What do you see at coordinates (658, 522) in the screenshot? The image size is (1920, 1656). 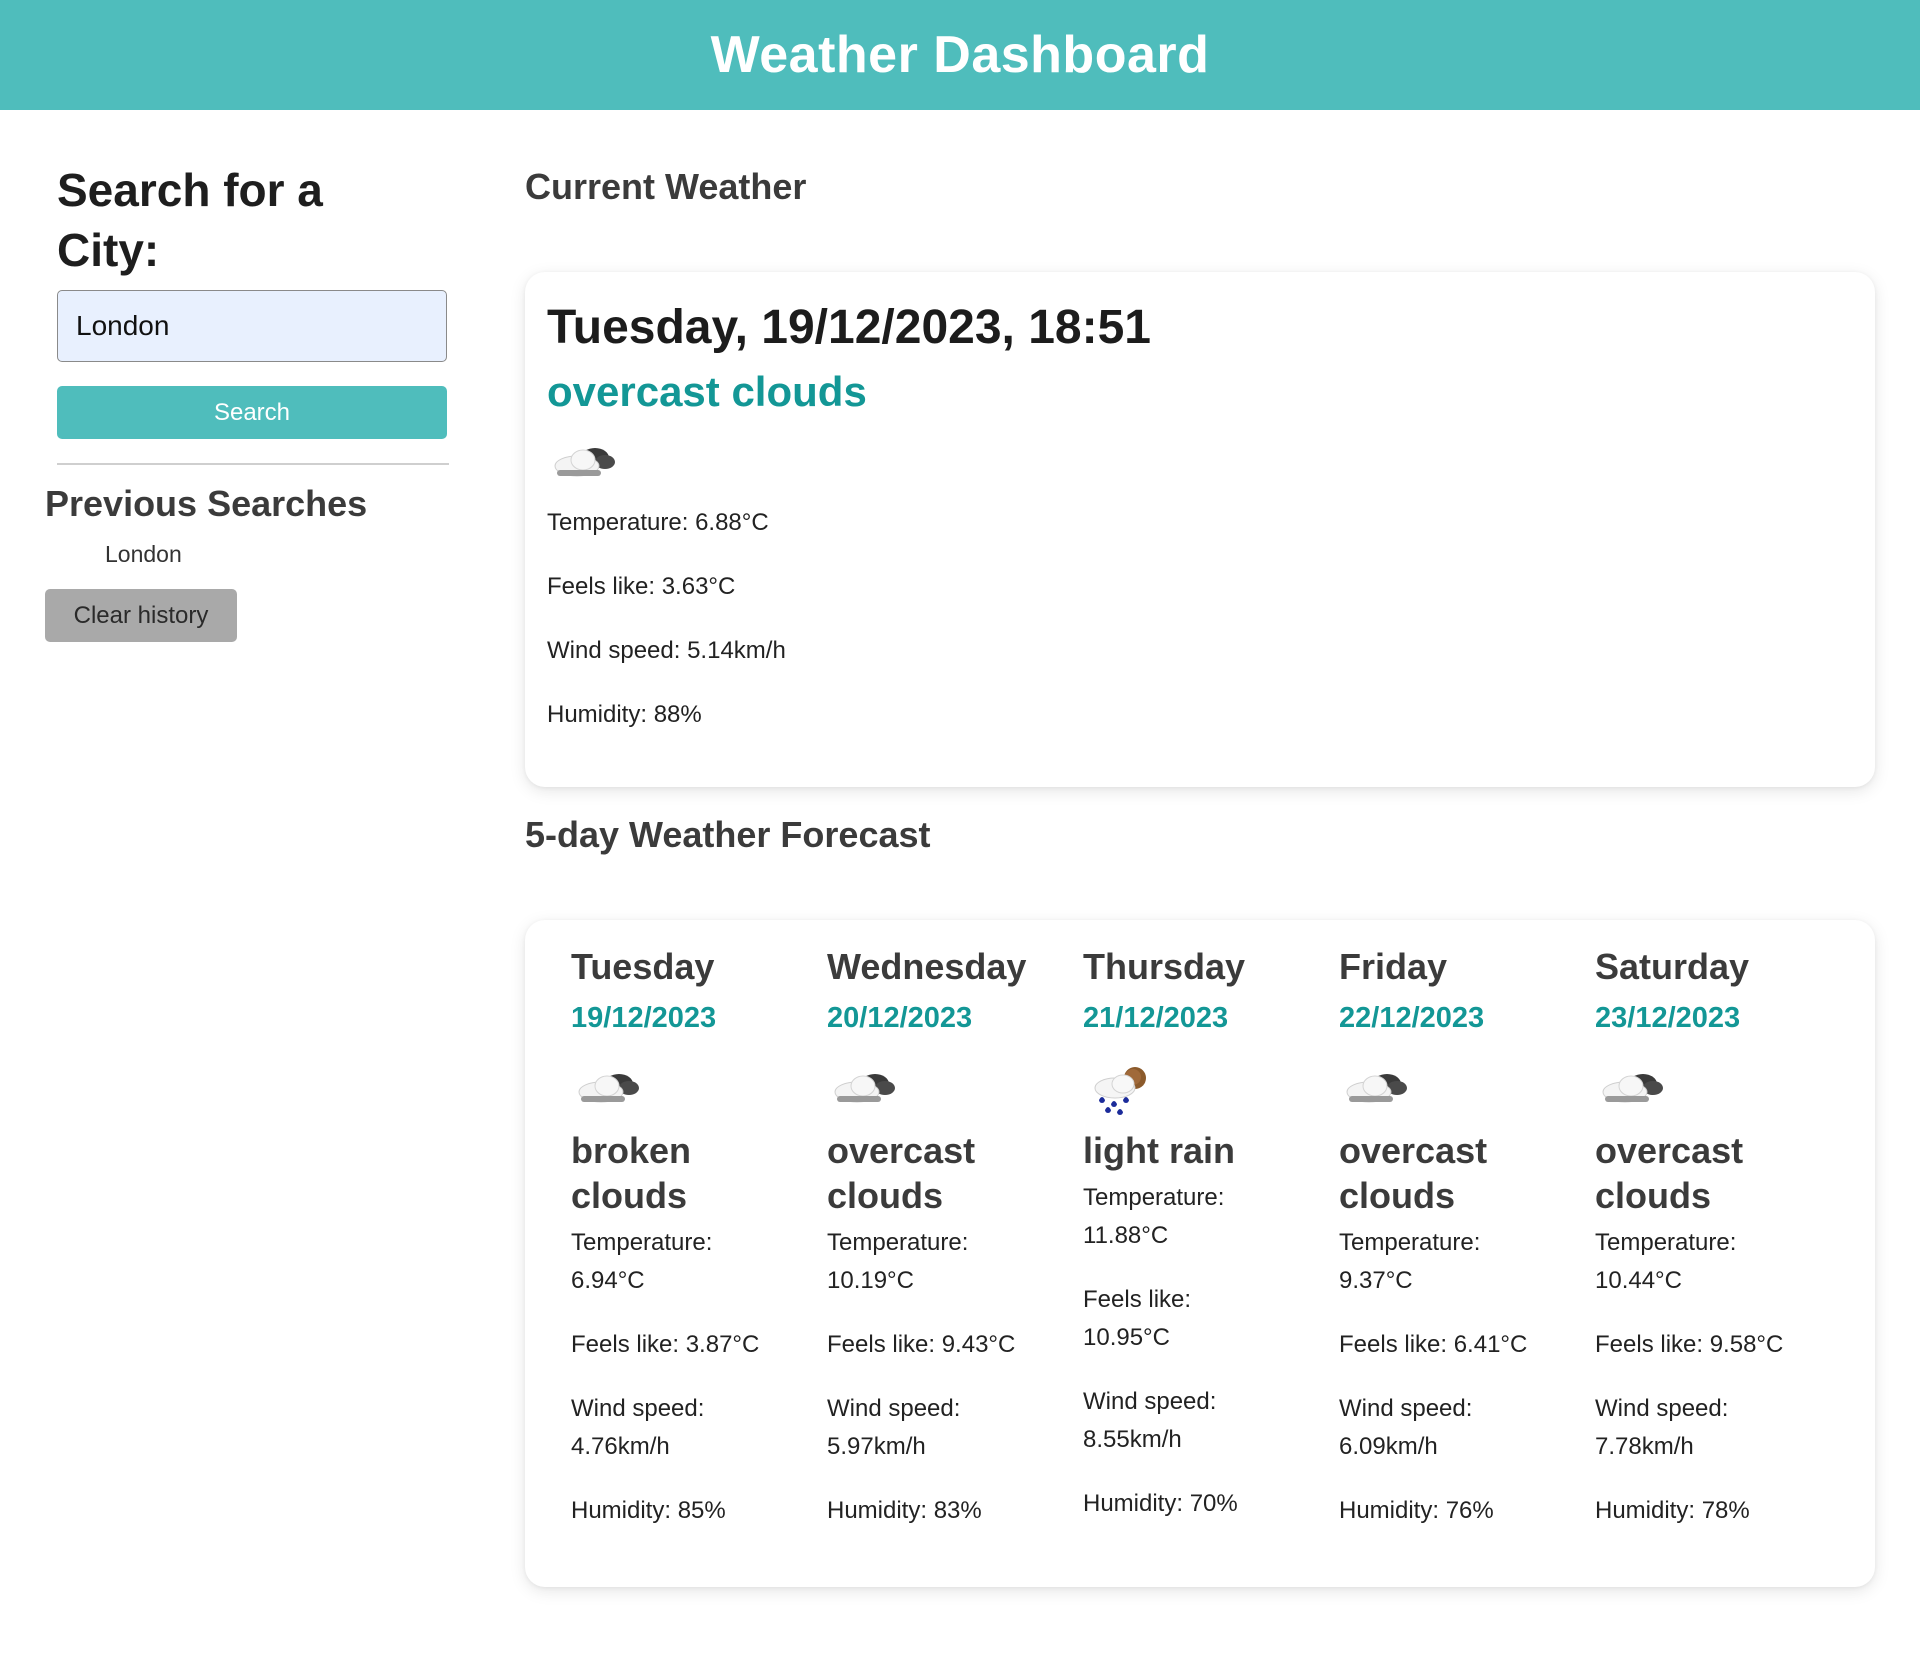 I see `current-temperature: Temperature: 6.88°C` at bounding box center [658, 522].